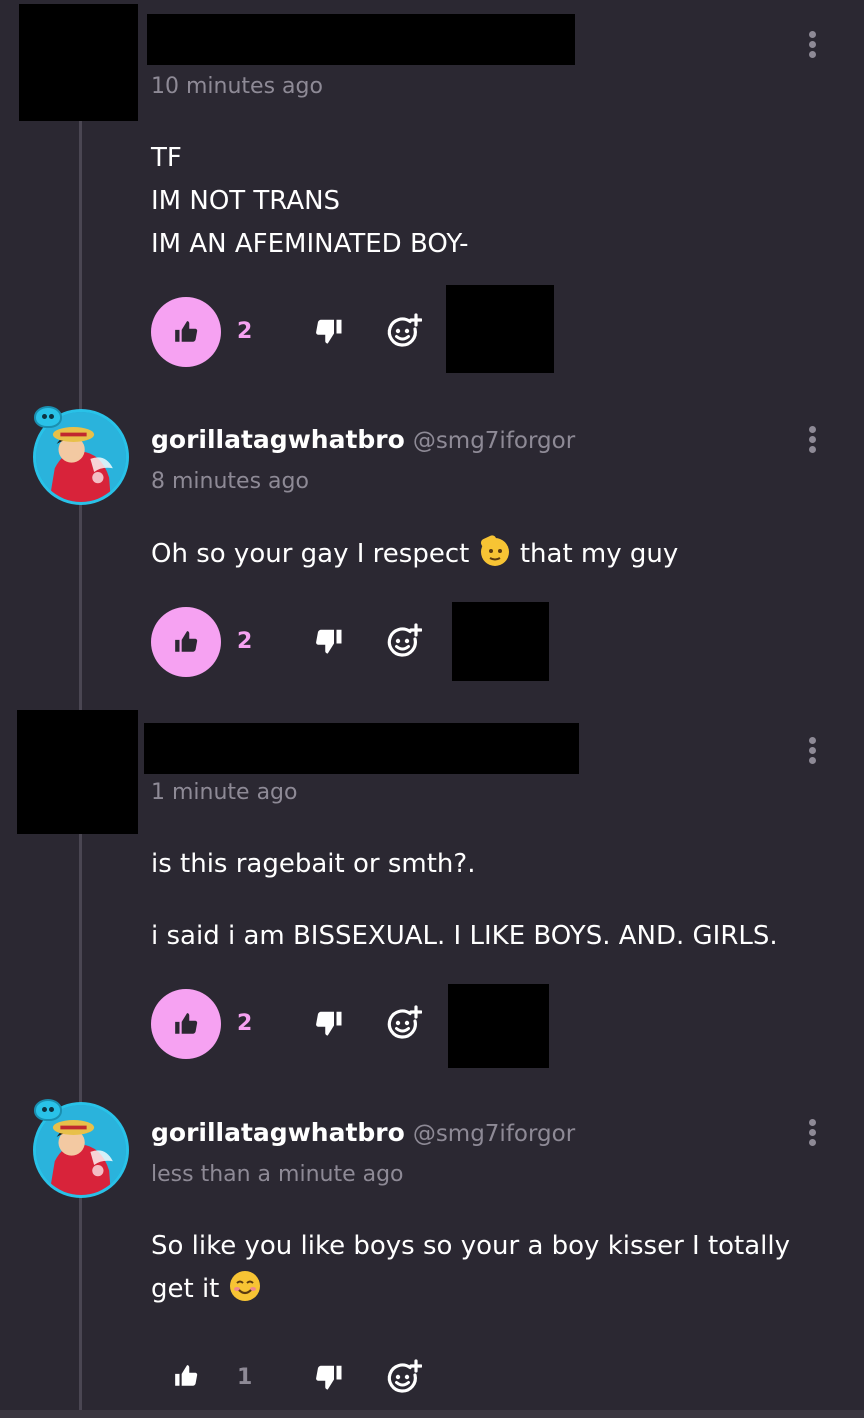  I want to click on comment-text-part: Oh so your gay I respect, so click(314, 554).